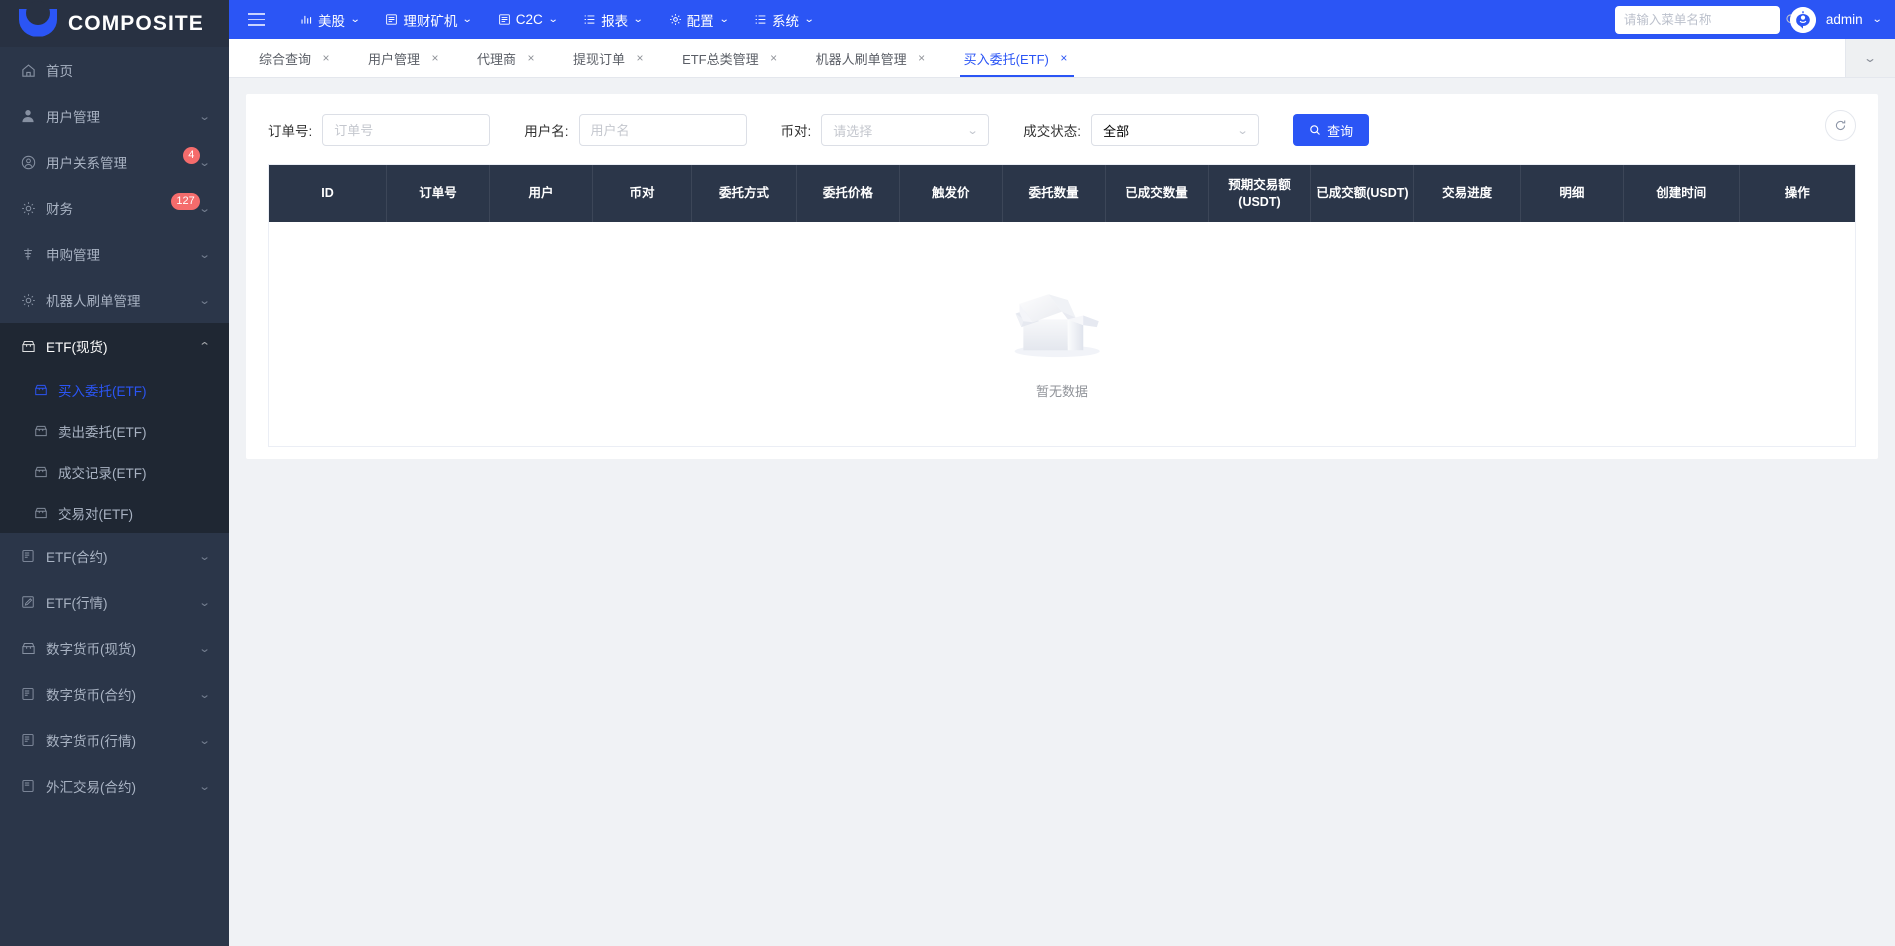 The width and height of the screenshot is (1895, 946). I want to click on menu-search-box, so click(1705, 19).